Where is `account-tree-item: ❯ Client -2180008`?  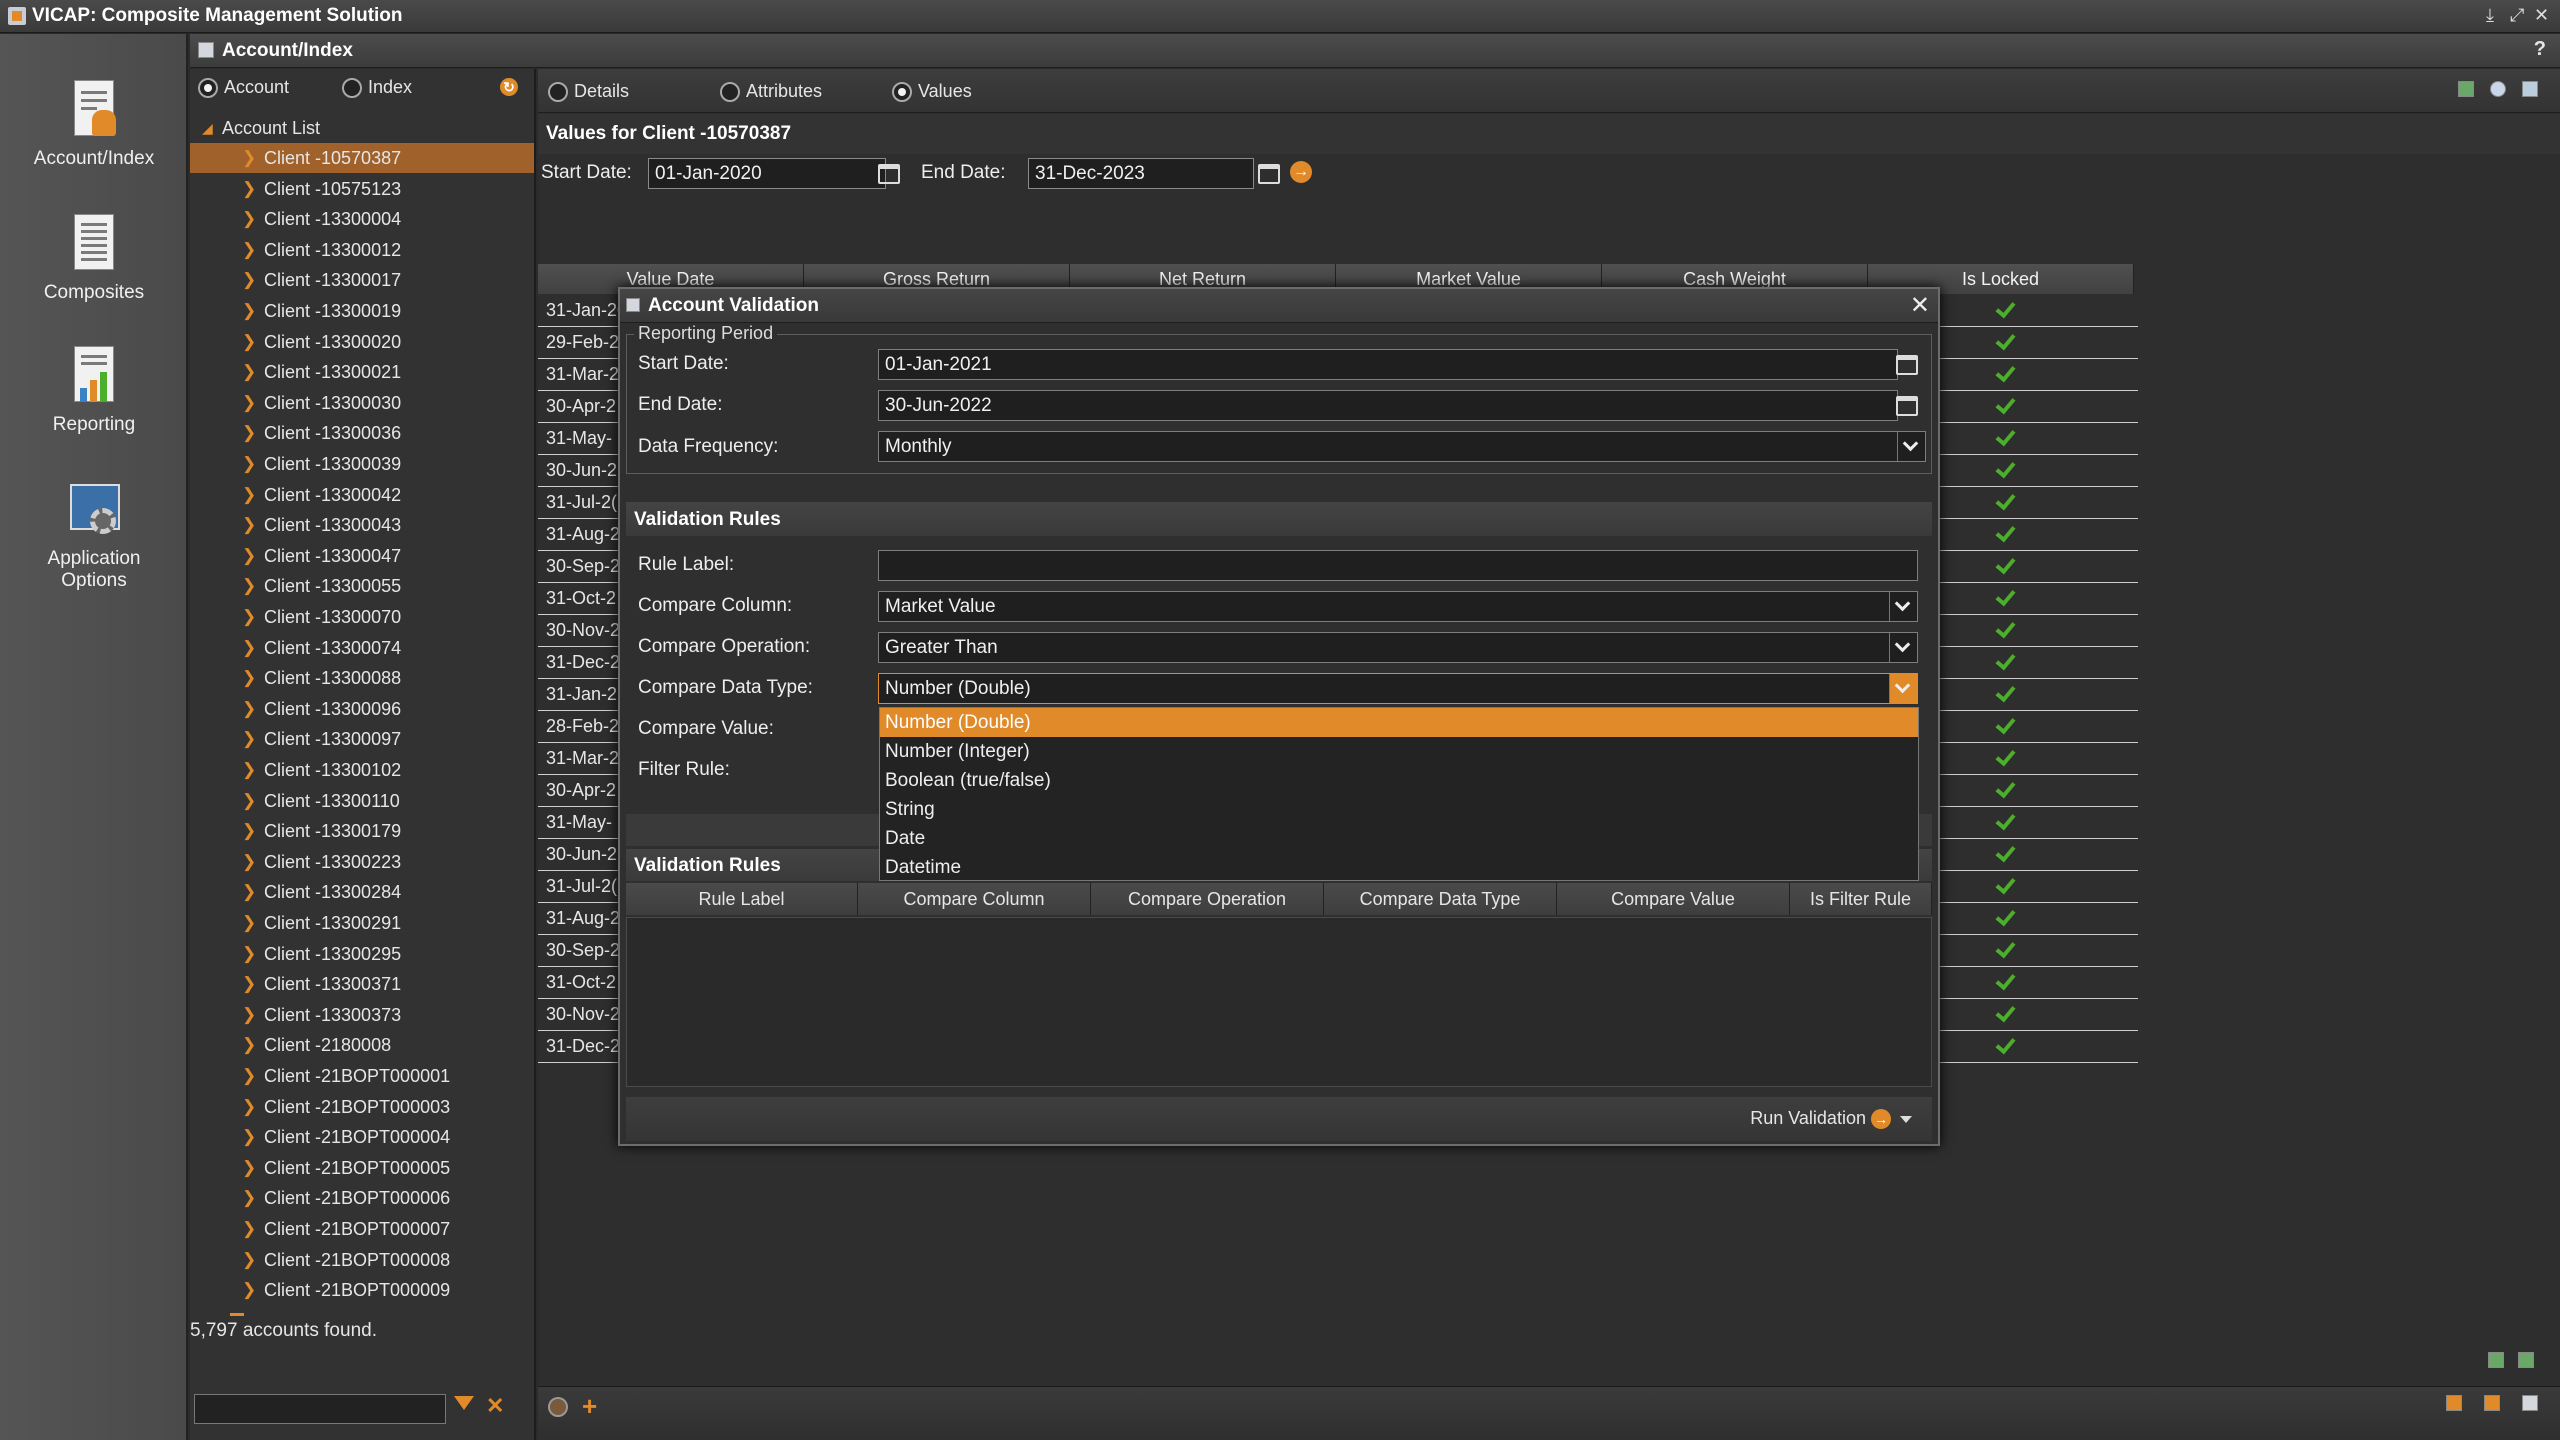
account-tree-item: ❯ Client -2180008 is located at coordinates (362, 1045).